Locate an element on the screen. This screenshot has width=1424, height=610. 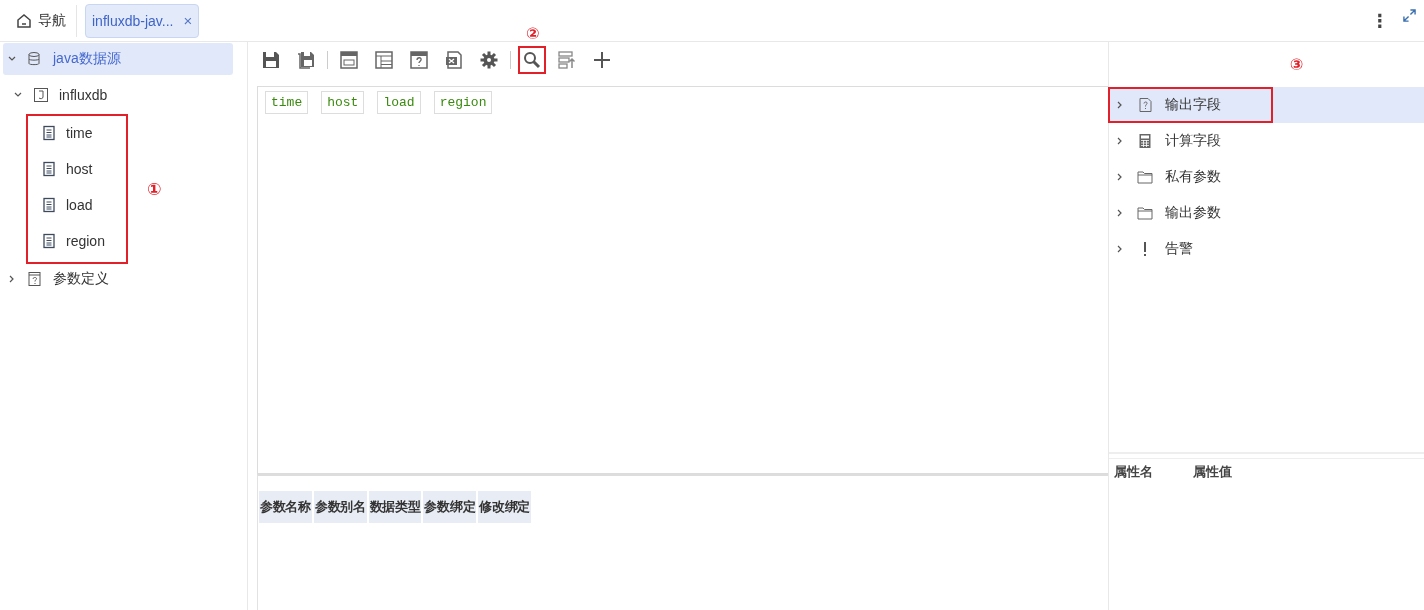
field-item: region is located at coordinates (77, 241).